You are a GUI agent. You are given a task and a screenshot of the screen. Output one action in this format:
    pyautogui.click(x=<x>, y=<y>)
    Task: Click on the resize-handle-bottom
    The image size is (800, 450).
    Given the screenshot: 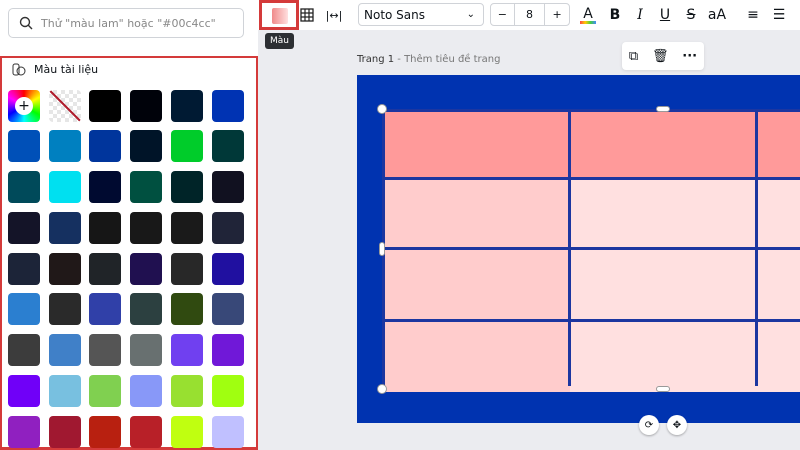 What is the action you would take?
    pyautogui.click(x=663, y=389)
    